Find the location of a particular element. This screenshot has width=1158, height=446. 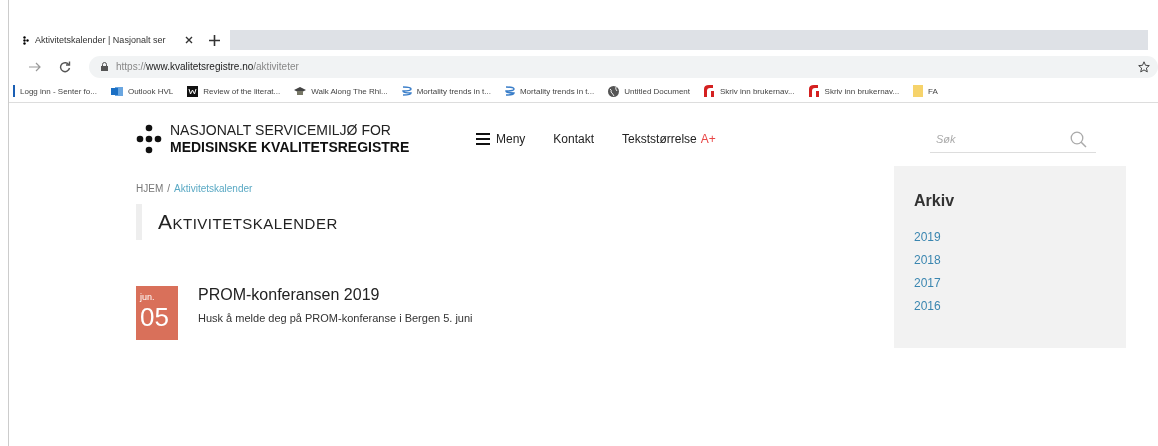

archive-year-link: 2018 is located at coordinates (927, 260).